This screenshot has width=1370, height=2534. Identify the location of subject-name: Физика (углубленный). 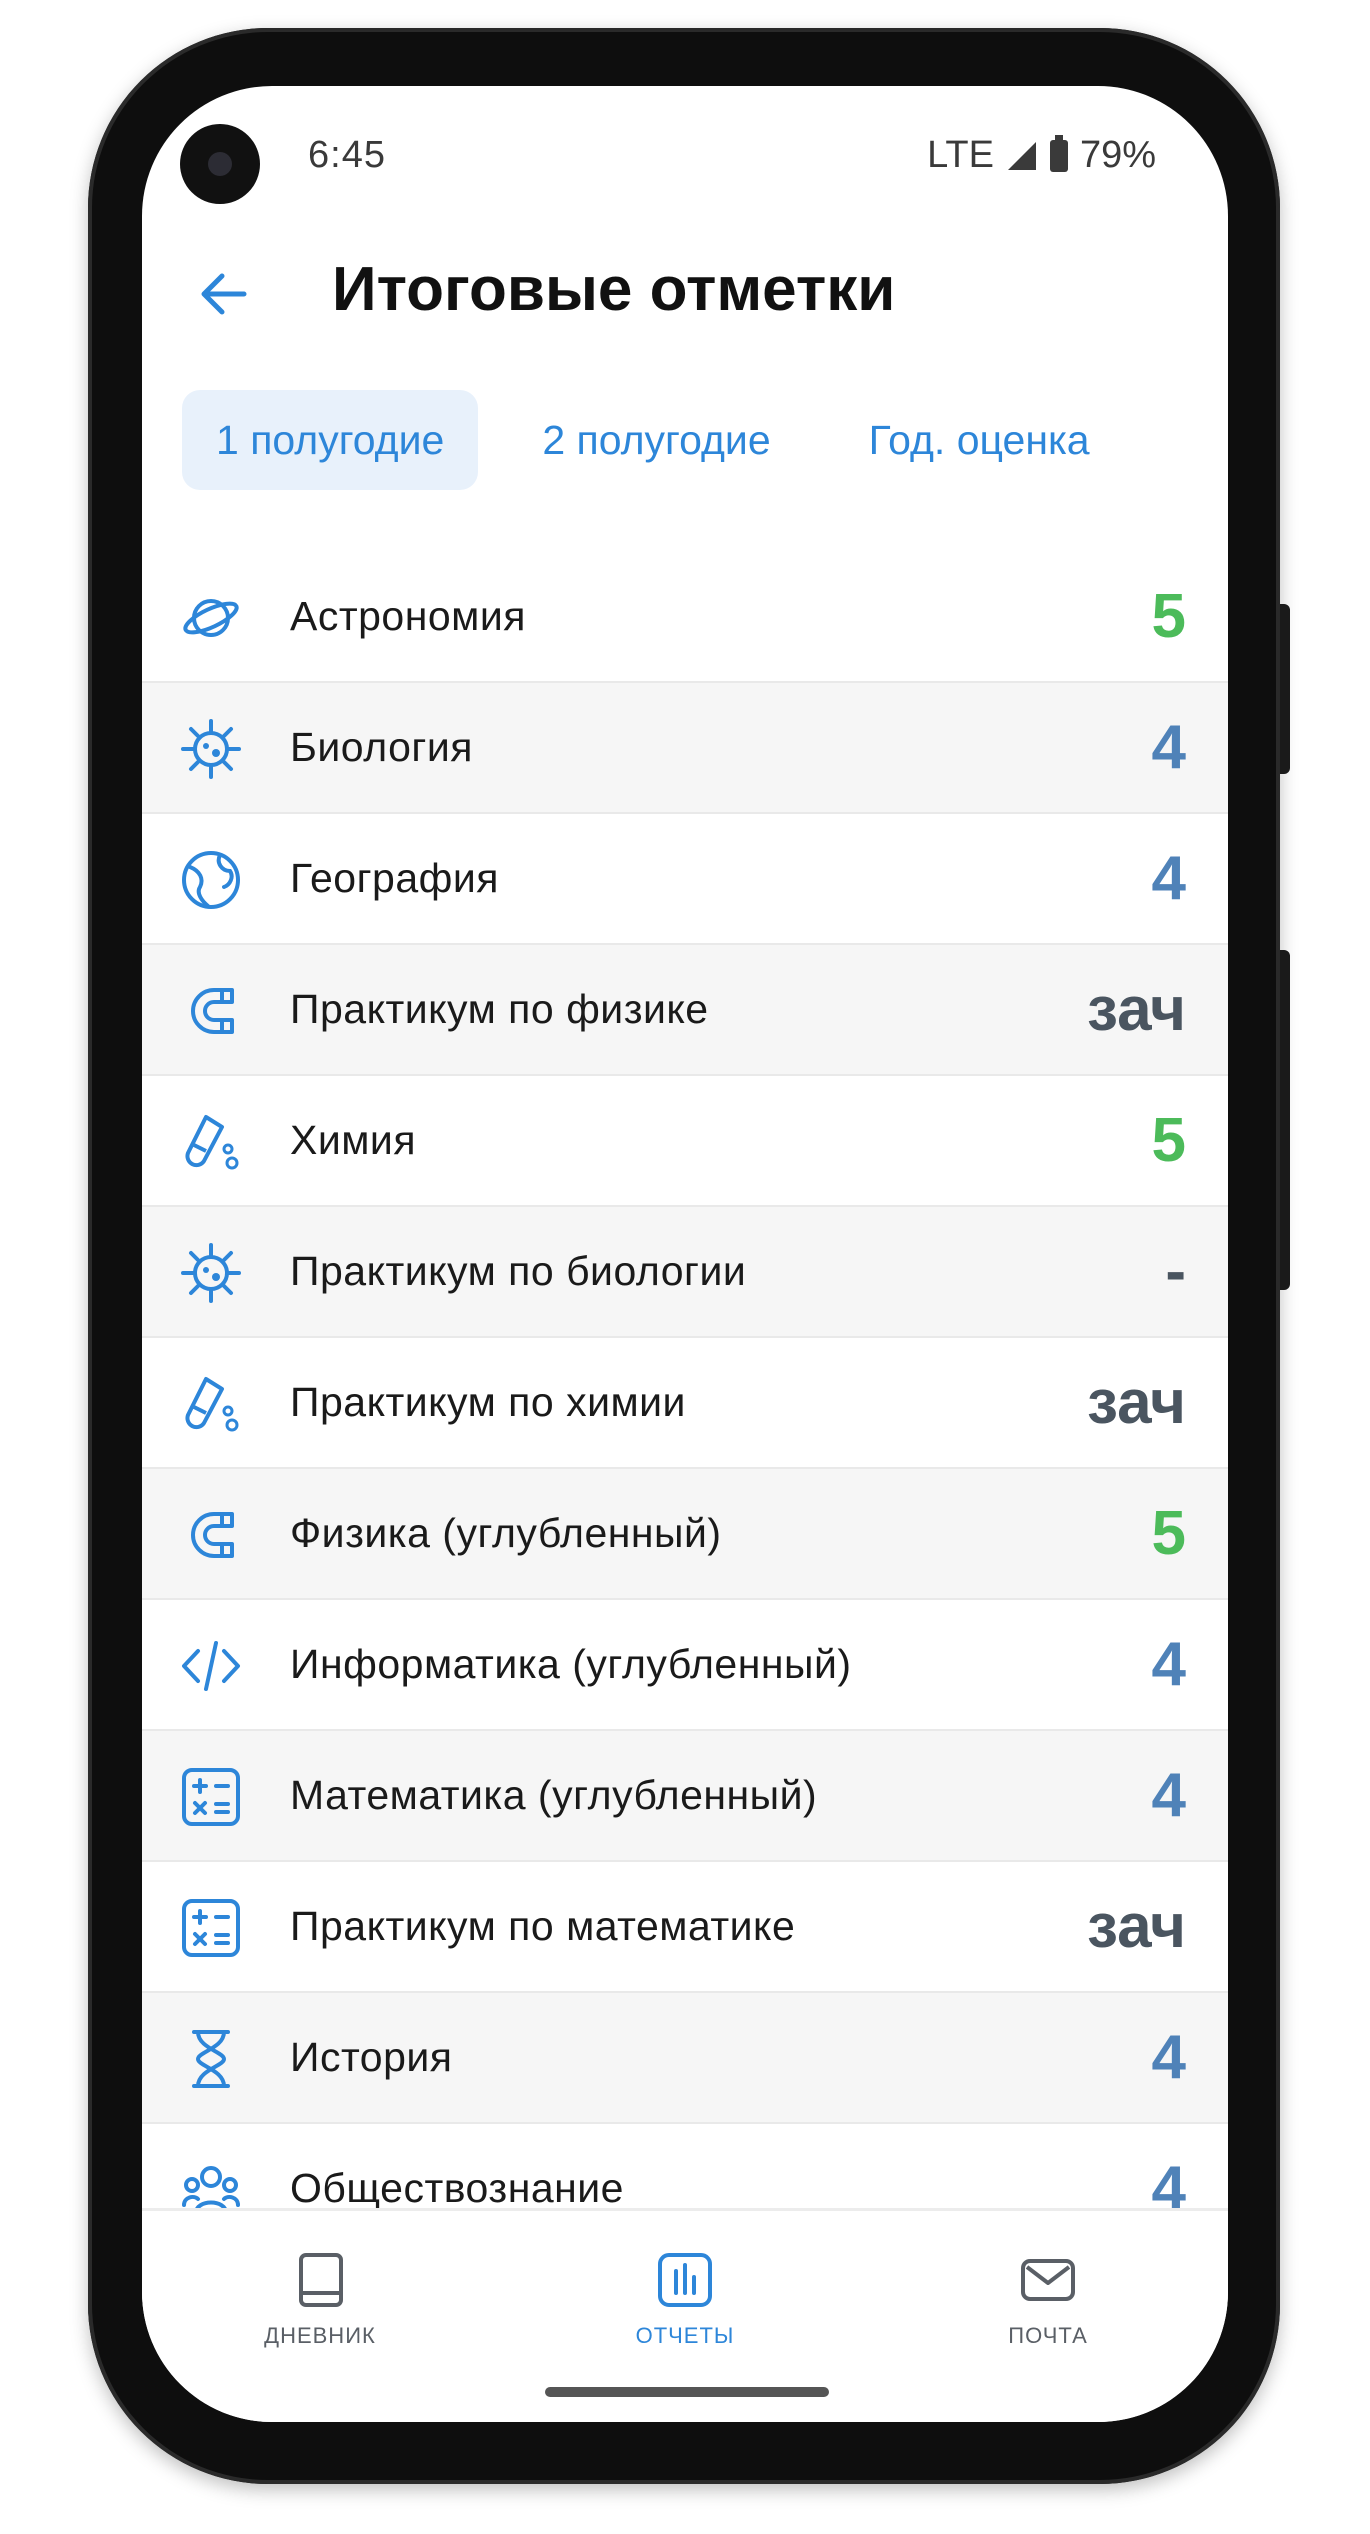
(506, 1533).